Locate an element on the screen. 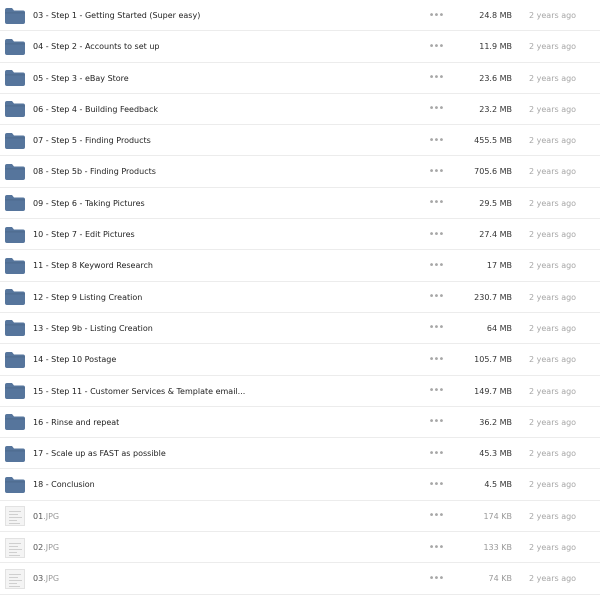 The width and height of the screenshot is (600, 600). folder-name: 05 - Step 3 - eBay Store is located at coordinates (81, 78).